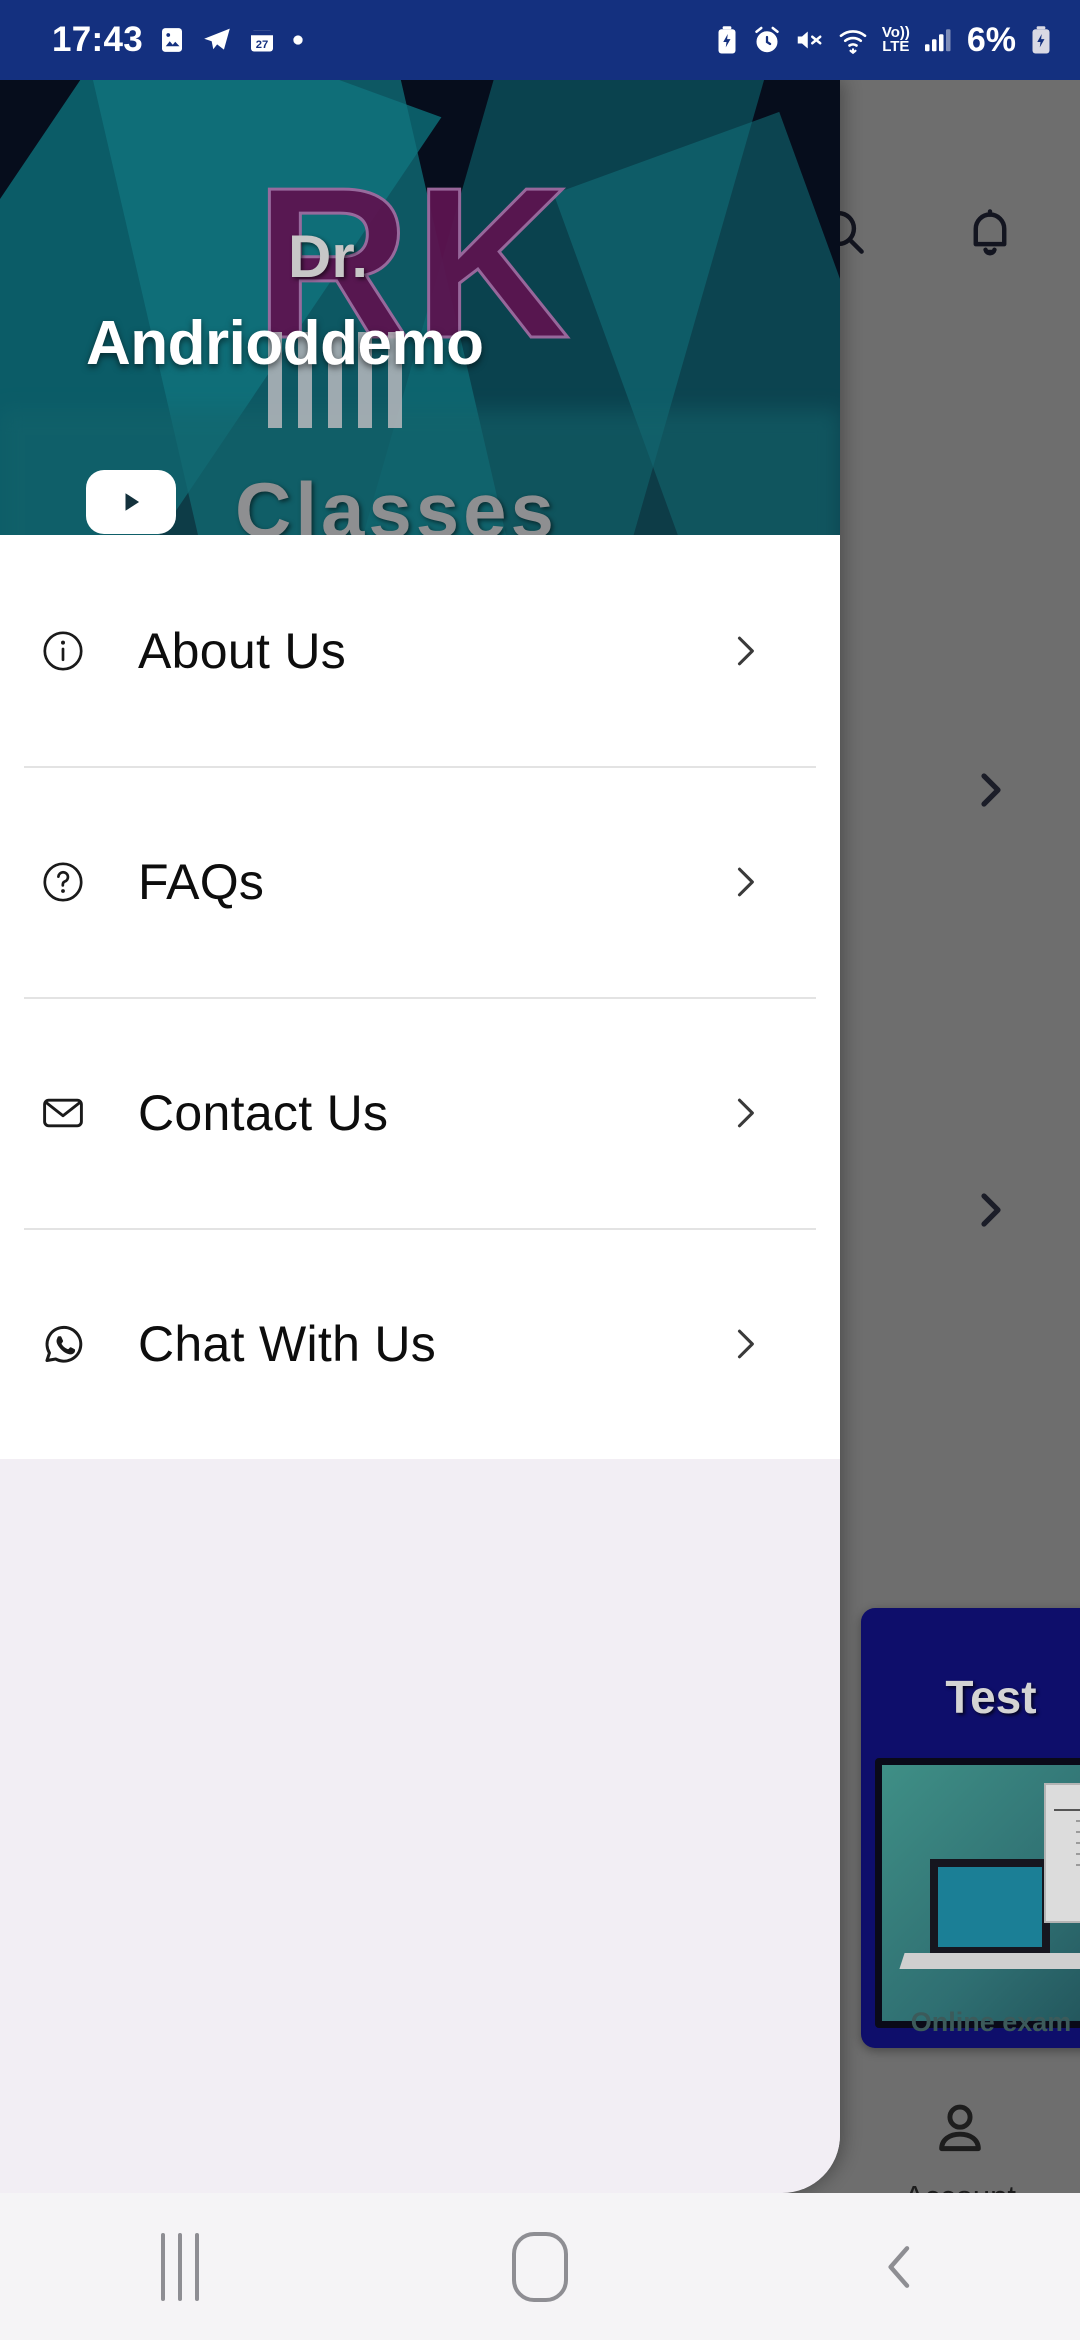 The width and height of the screenshot is (1080, 2340). I want to click on gallery-icon, so click(172, 40).